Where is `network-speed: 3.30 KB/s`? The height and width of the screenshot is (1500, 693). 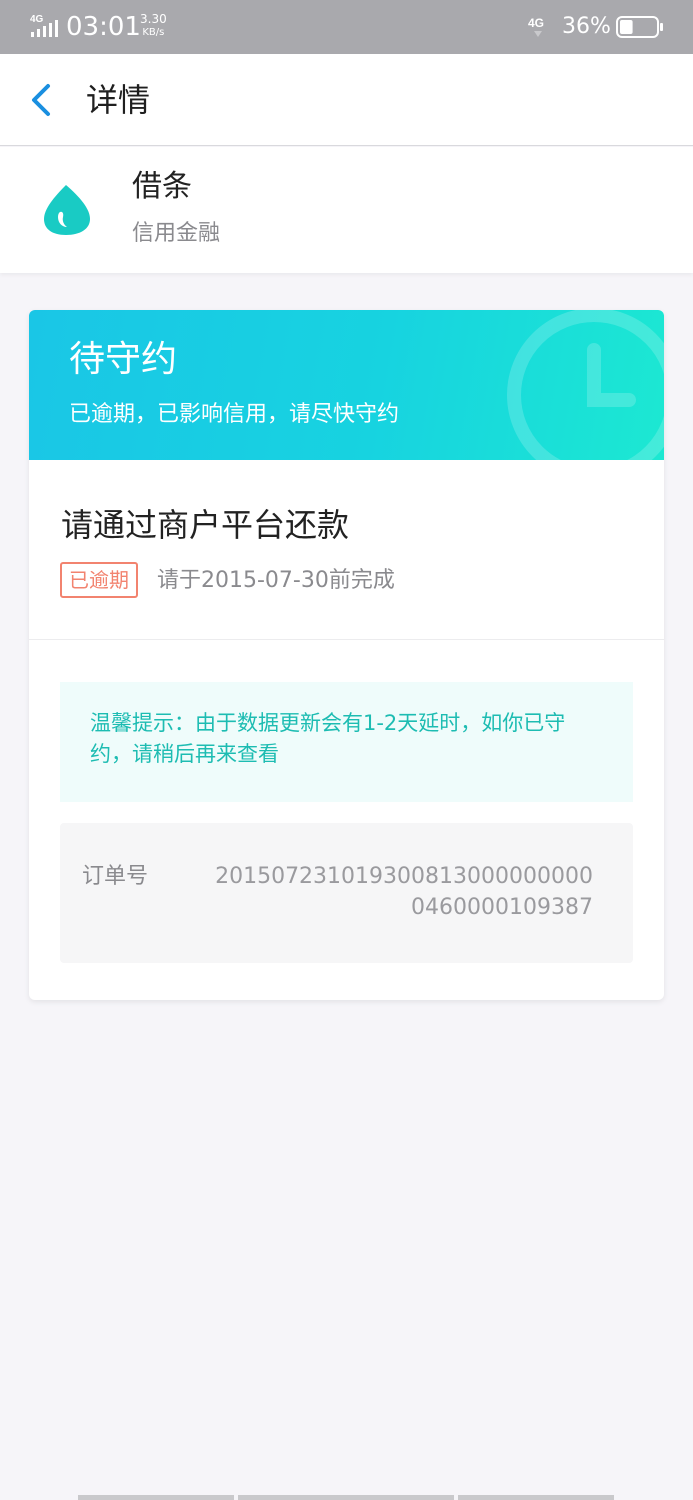
network-speed: 3.30 KB/s is located at coordinates (153, 26).